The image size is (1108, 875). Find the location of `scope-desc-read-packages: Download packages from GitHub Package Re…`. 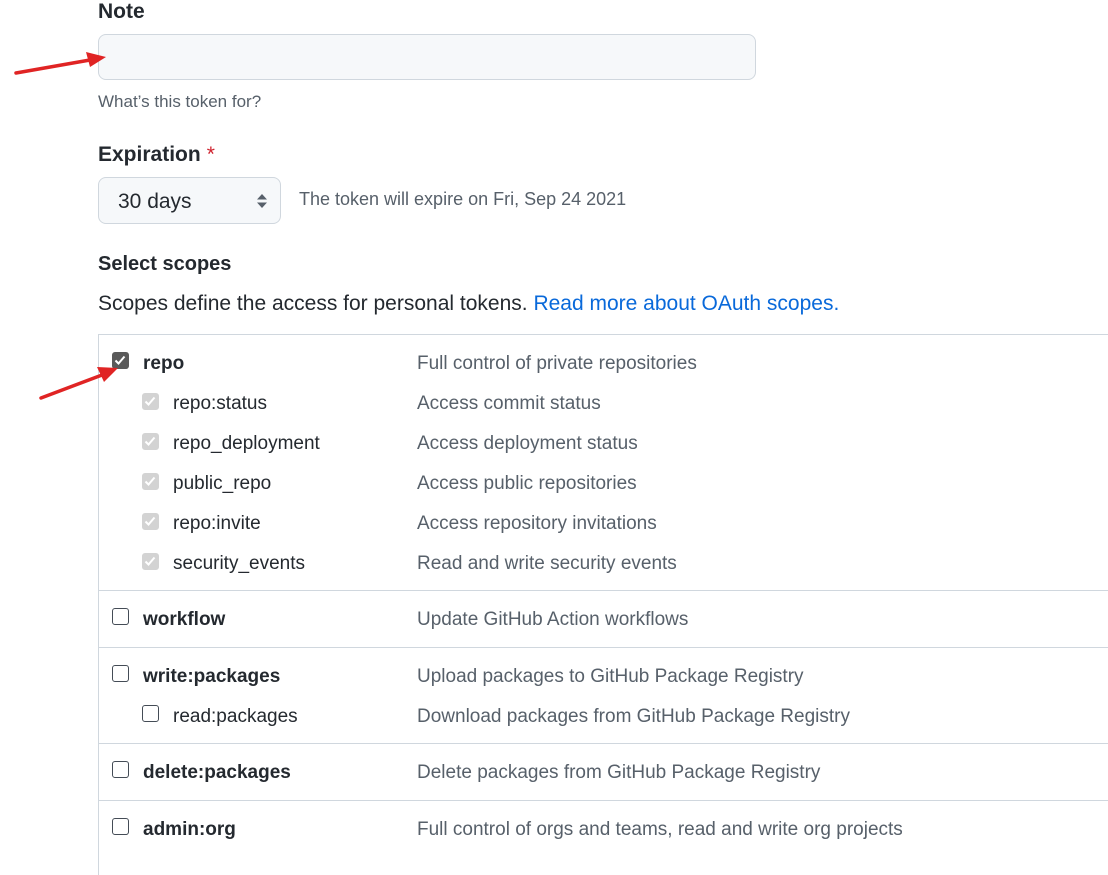

scope-desc-read-packages: Download packages from GitHub Package Re… is located at coordinates (633, 716).